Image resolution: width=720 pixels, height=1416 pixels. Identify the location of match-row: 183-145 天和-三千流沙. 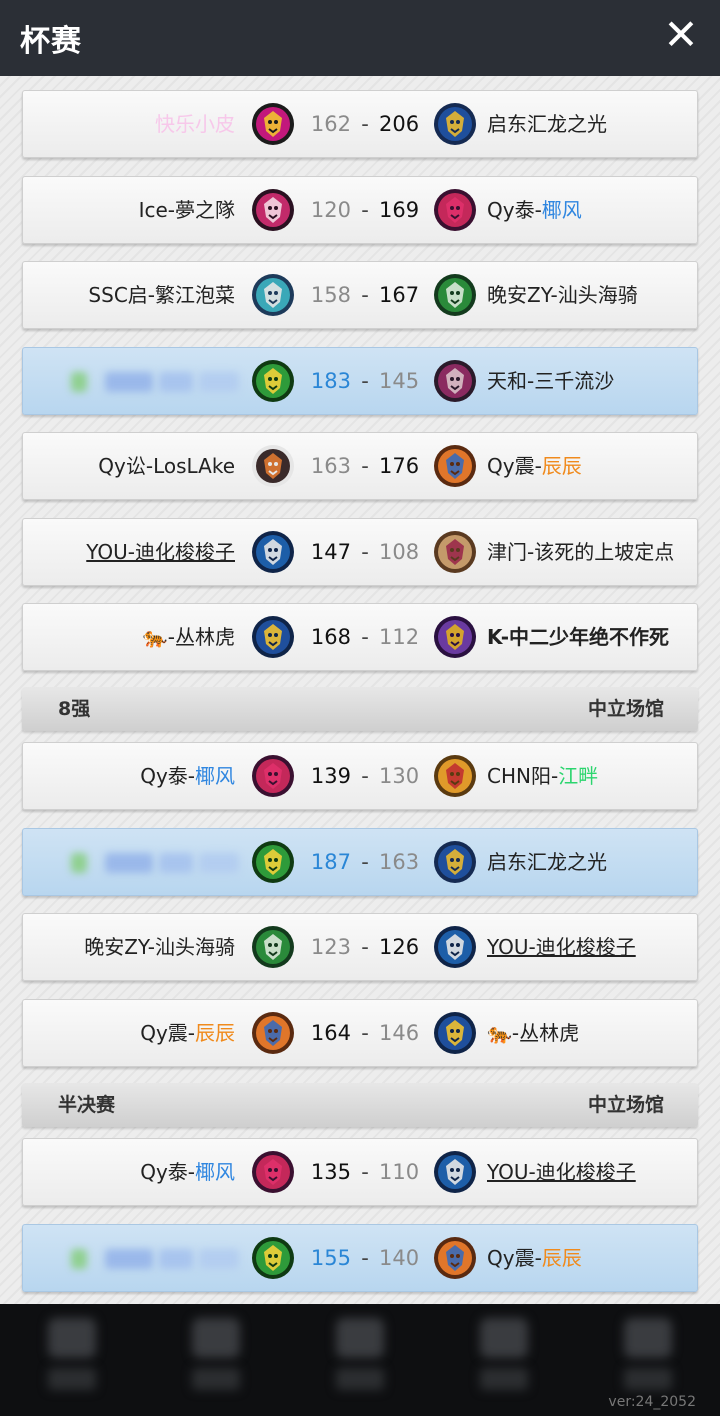
(360, 380).